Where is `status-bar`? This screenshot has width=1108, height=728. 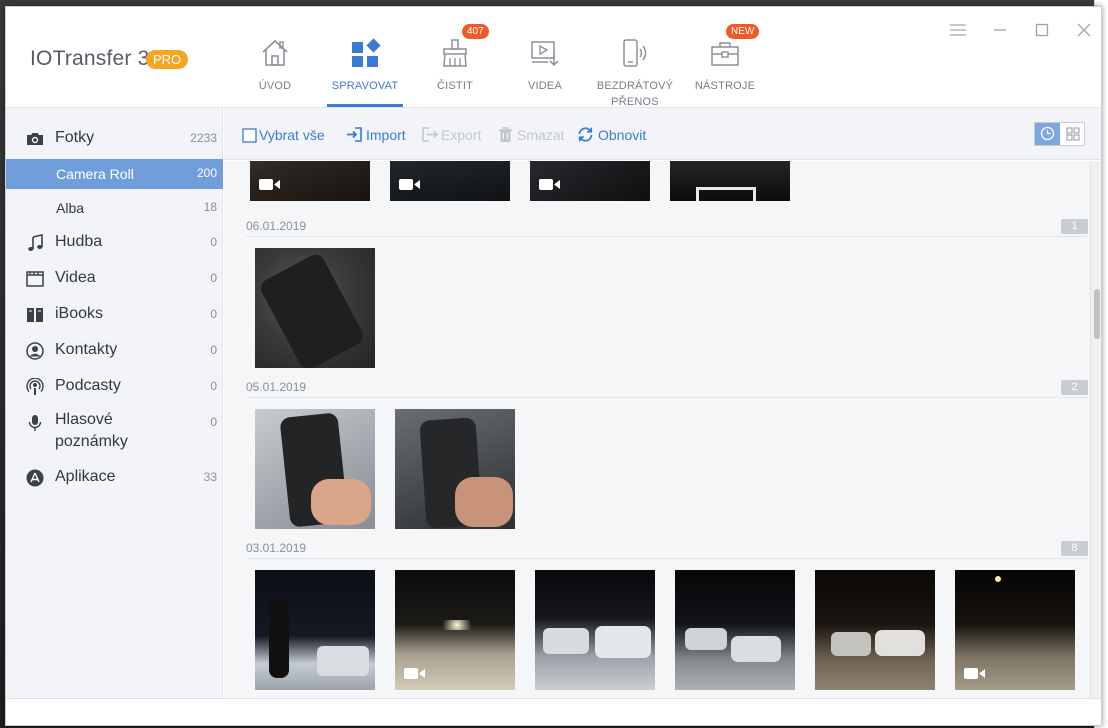 status-bar is located at coordinates (553, 711).